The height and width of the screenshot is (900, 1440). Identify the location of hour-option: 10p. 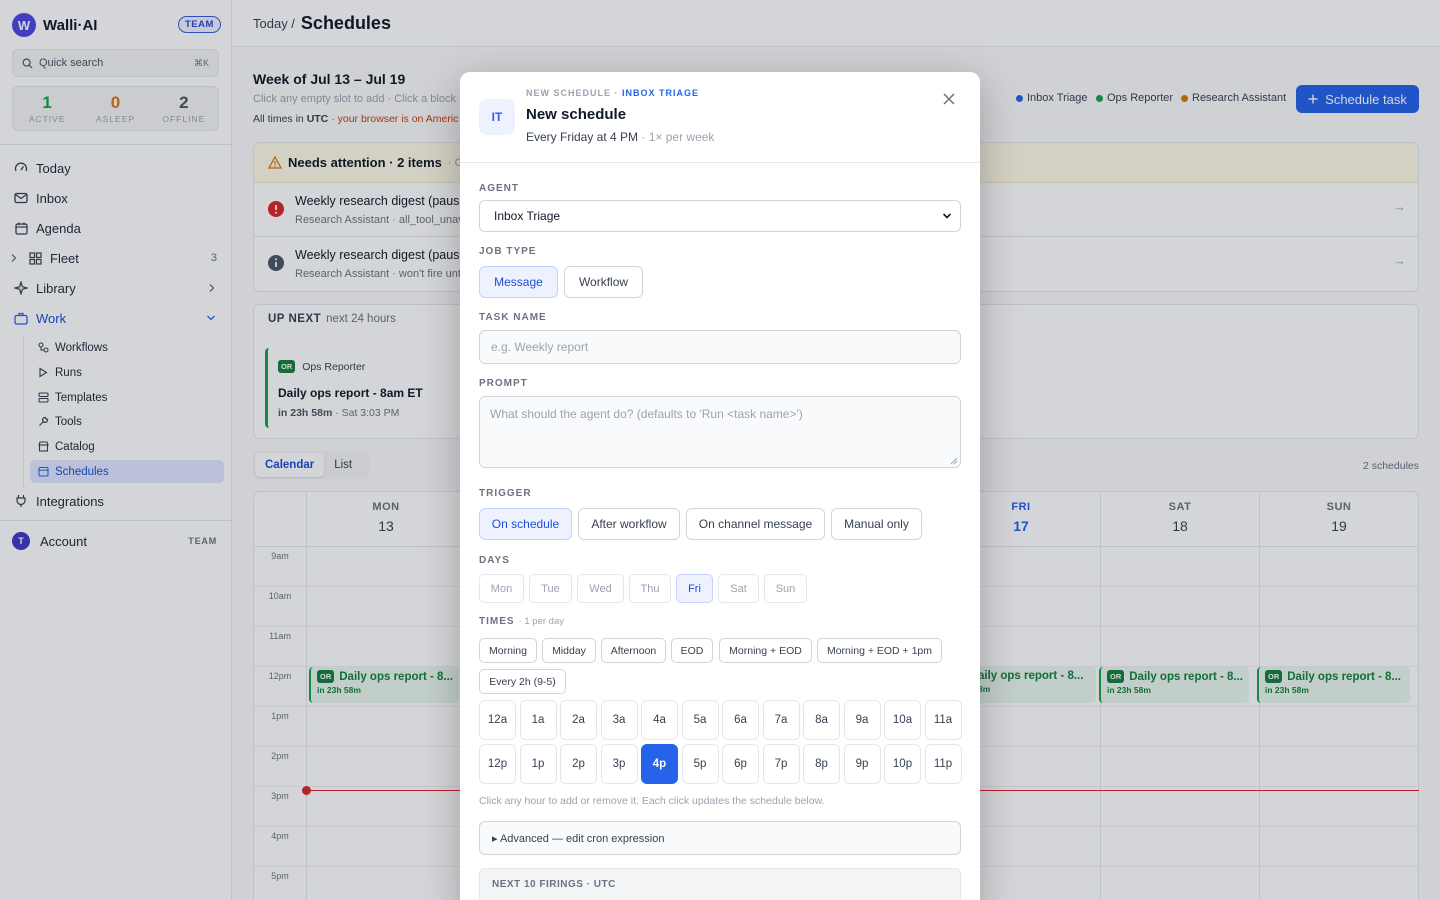
(902, 764).